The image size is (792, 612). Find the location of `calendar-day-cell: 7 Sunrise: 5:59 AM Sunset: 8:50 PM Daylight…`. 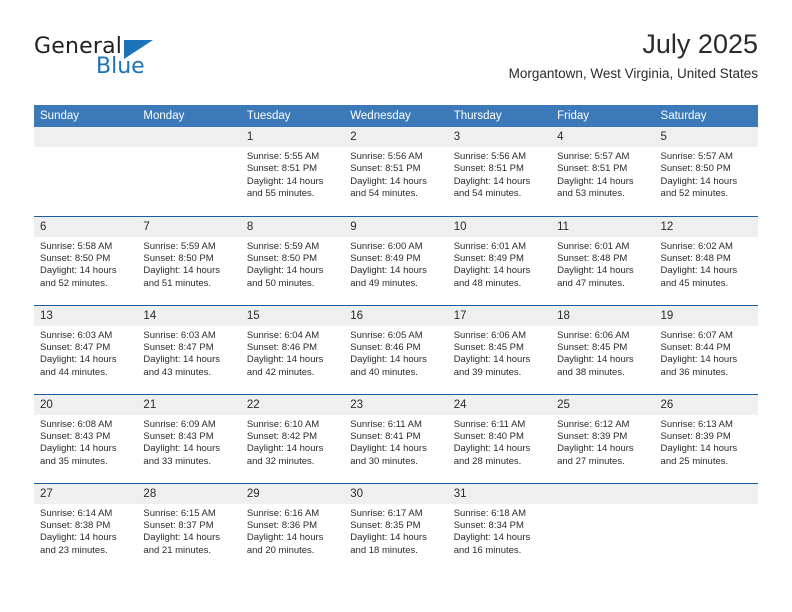

calendar-day-cell: 7 Sunrise: 5:59 AM Sunset: 8:50 PM Daylight… is located at coordinates (189, 260).